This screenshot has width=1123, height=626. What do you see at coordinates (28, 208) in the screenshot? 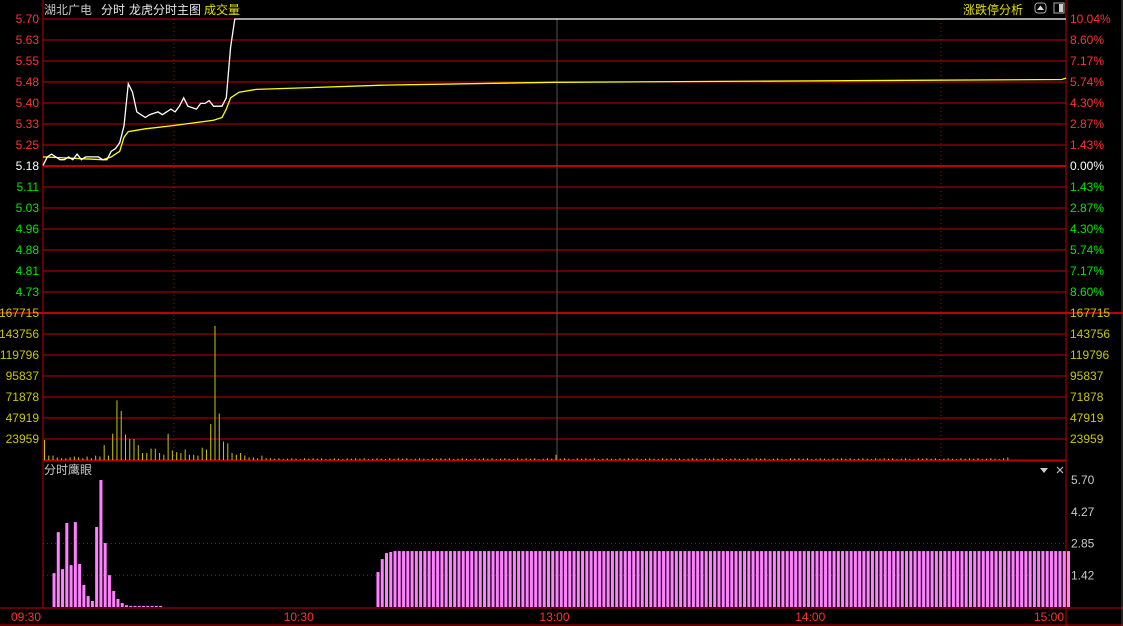
I see `price-tick-label: 5.03` at bounding box center [28, 208].